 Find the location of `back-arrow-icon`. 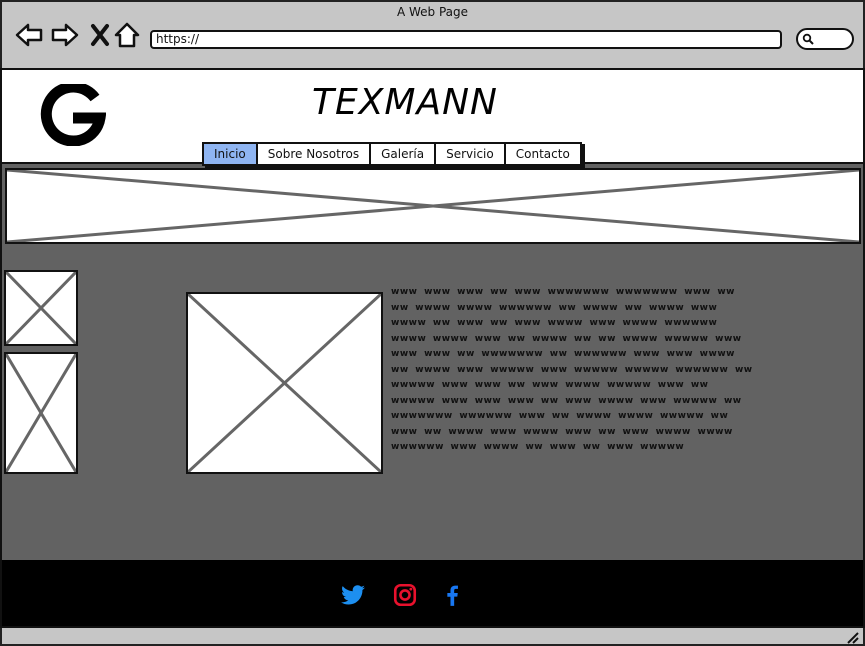

back-arrow-icon is located at coordinates (29, 35).